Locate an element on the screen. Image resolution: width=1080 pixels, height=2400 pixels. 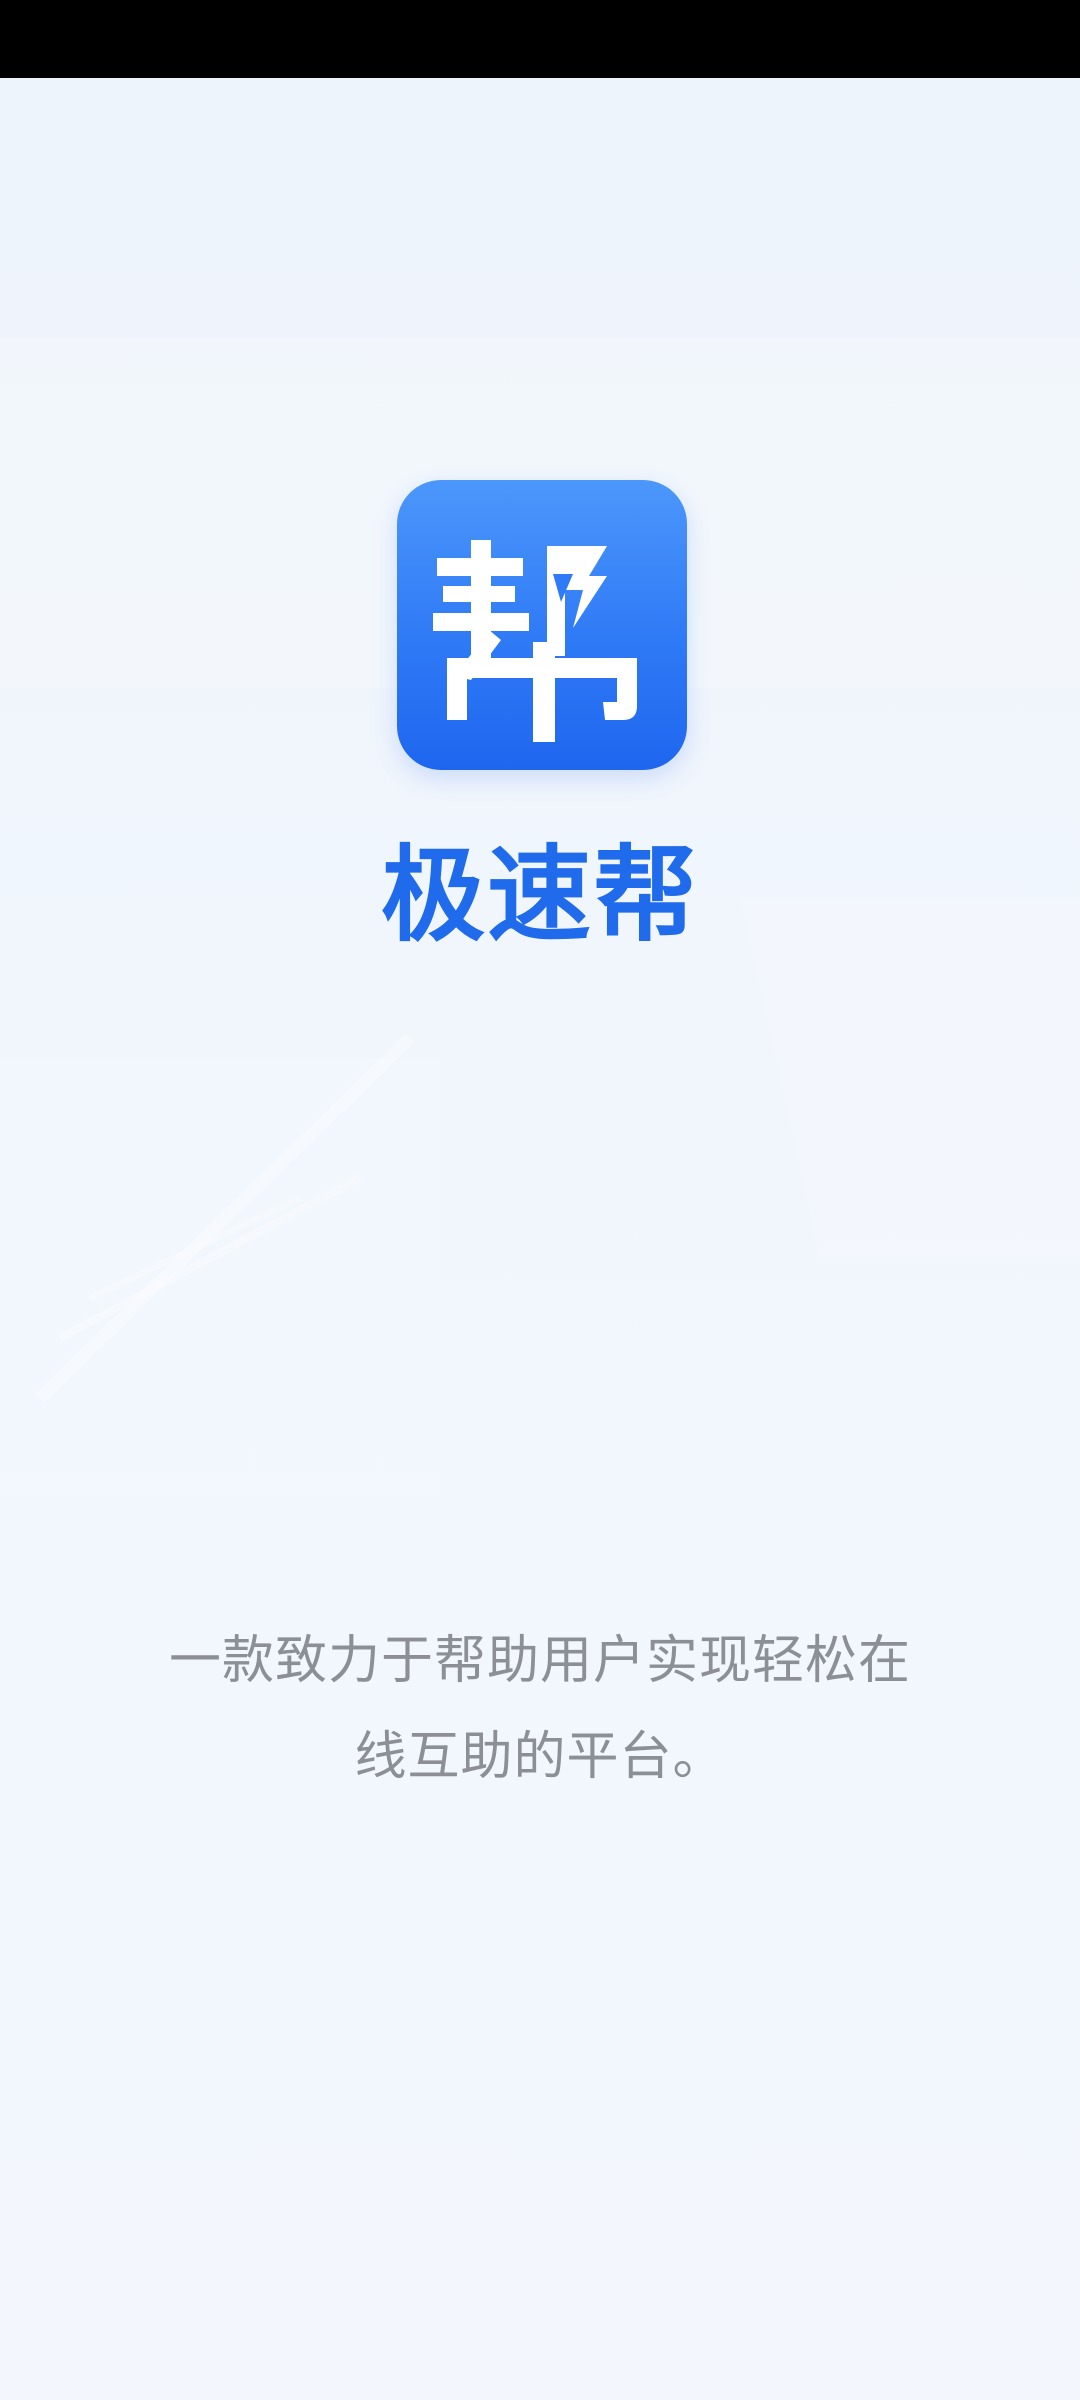
status-bar is located at coordinates (540, 39).